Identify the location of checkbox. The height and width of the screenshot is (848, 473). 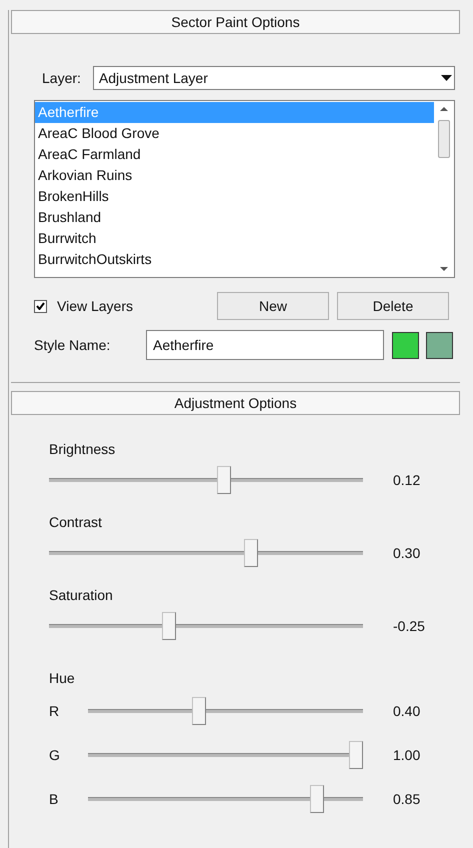
(40, 306).